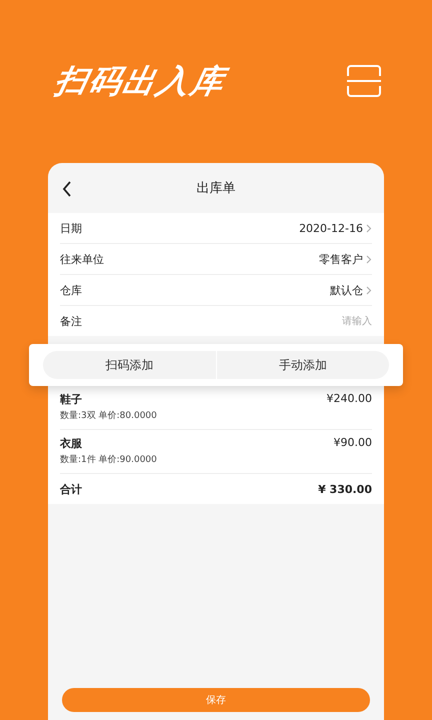 This screenshot has width=432, height=720. Describe the element at coordinates (341, 259) in the screenshot. I see `field-value: 零售客户` at that location.